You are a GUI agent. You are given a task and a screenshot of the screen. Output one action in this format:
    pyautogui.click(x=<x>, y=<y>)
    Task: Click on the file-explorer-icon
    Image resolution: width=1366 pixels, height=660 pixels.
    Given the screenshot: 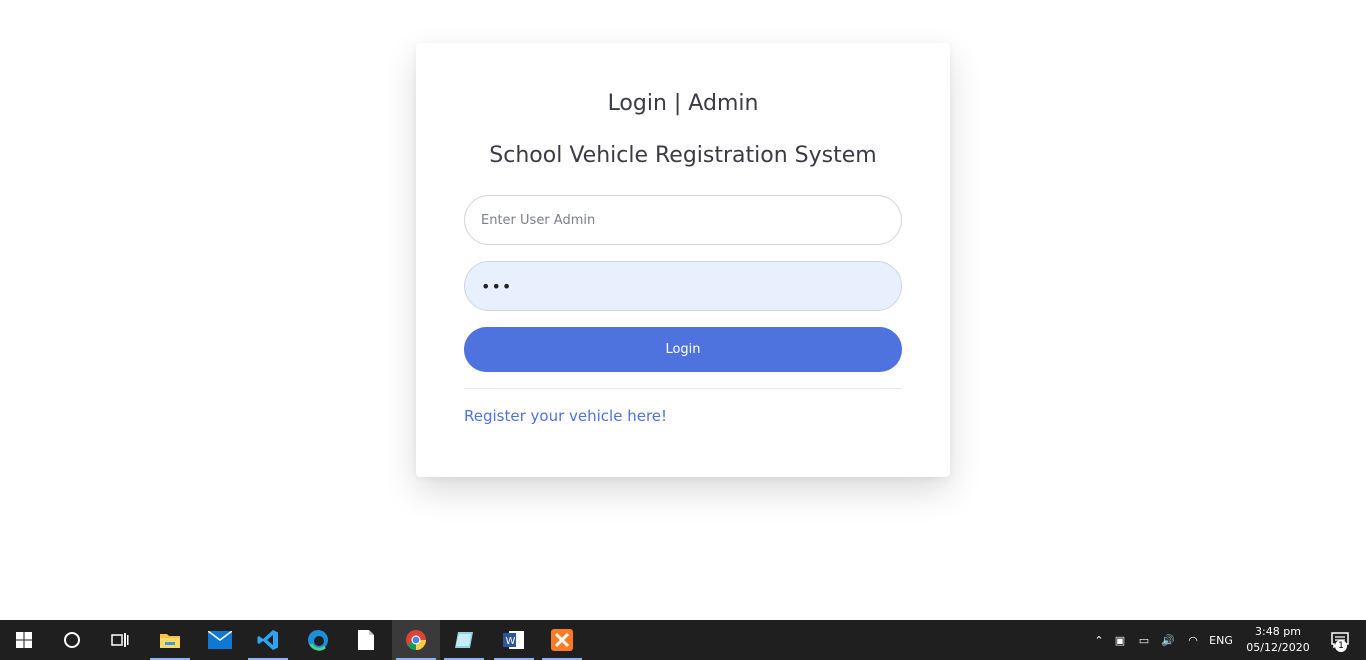 What is the action you would take?
    pyautogui.click(x=170, y=641)
    